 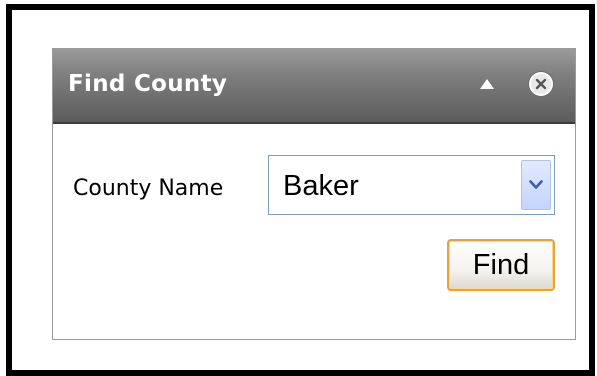 I want to click on county-name-select: Baker, so click(x=411, y=185).